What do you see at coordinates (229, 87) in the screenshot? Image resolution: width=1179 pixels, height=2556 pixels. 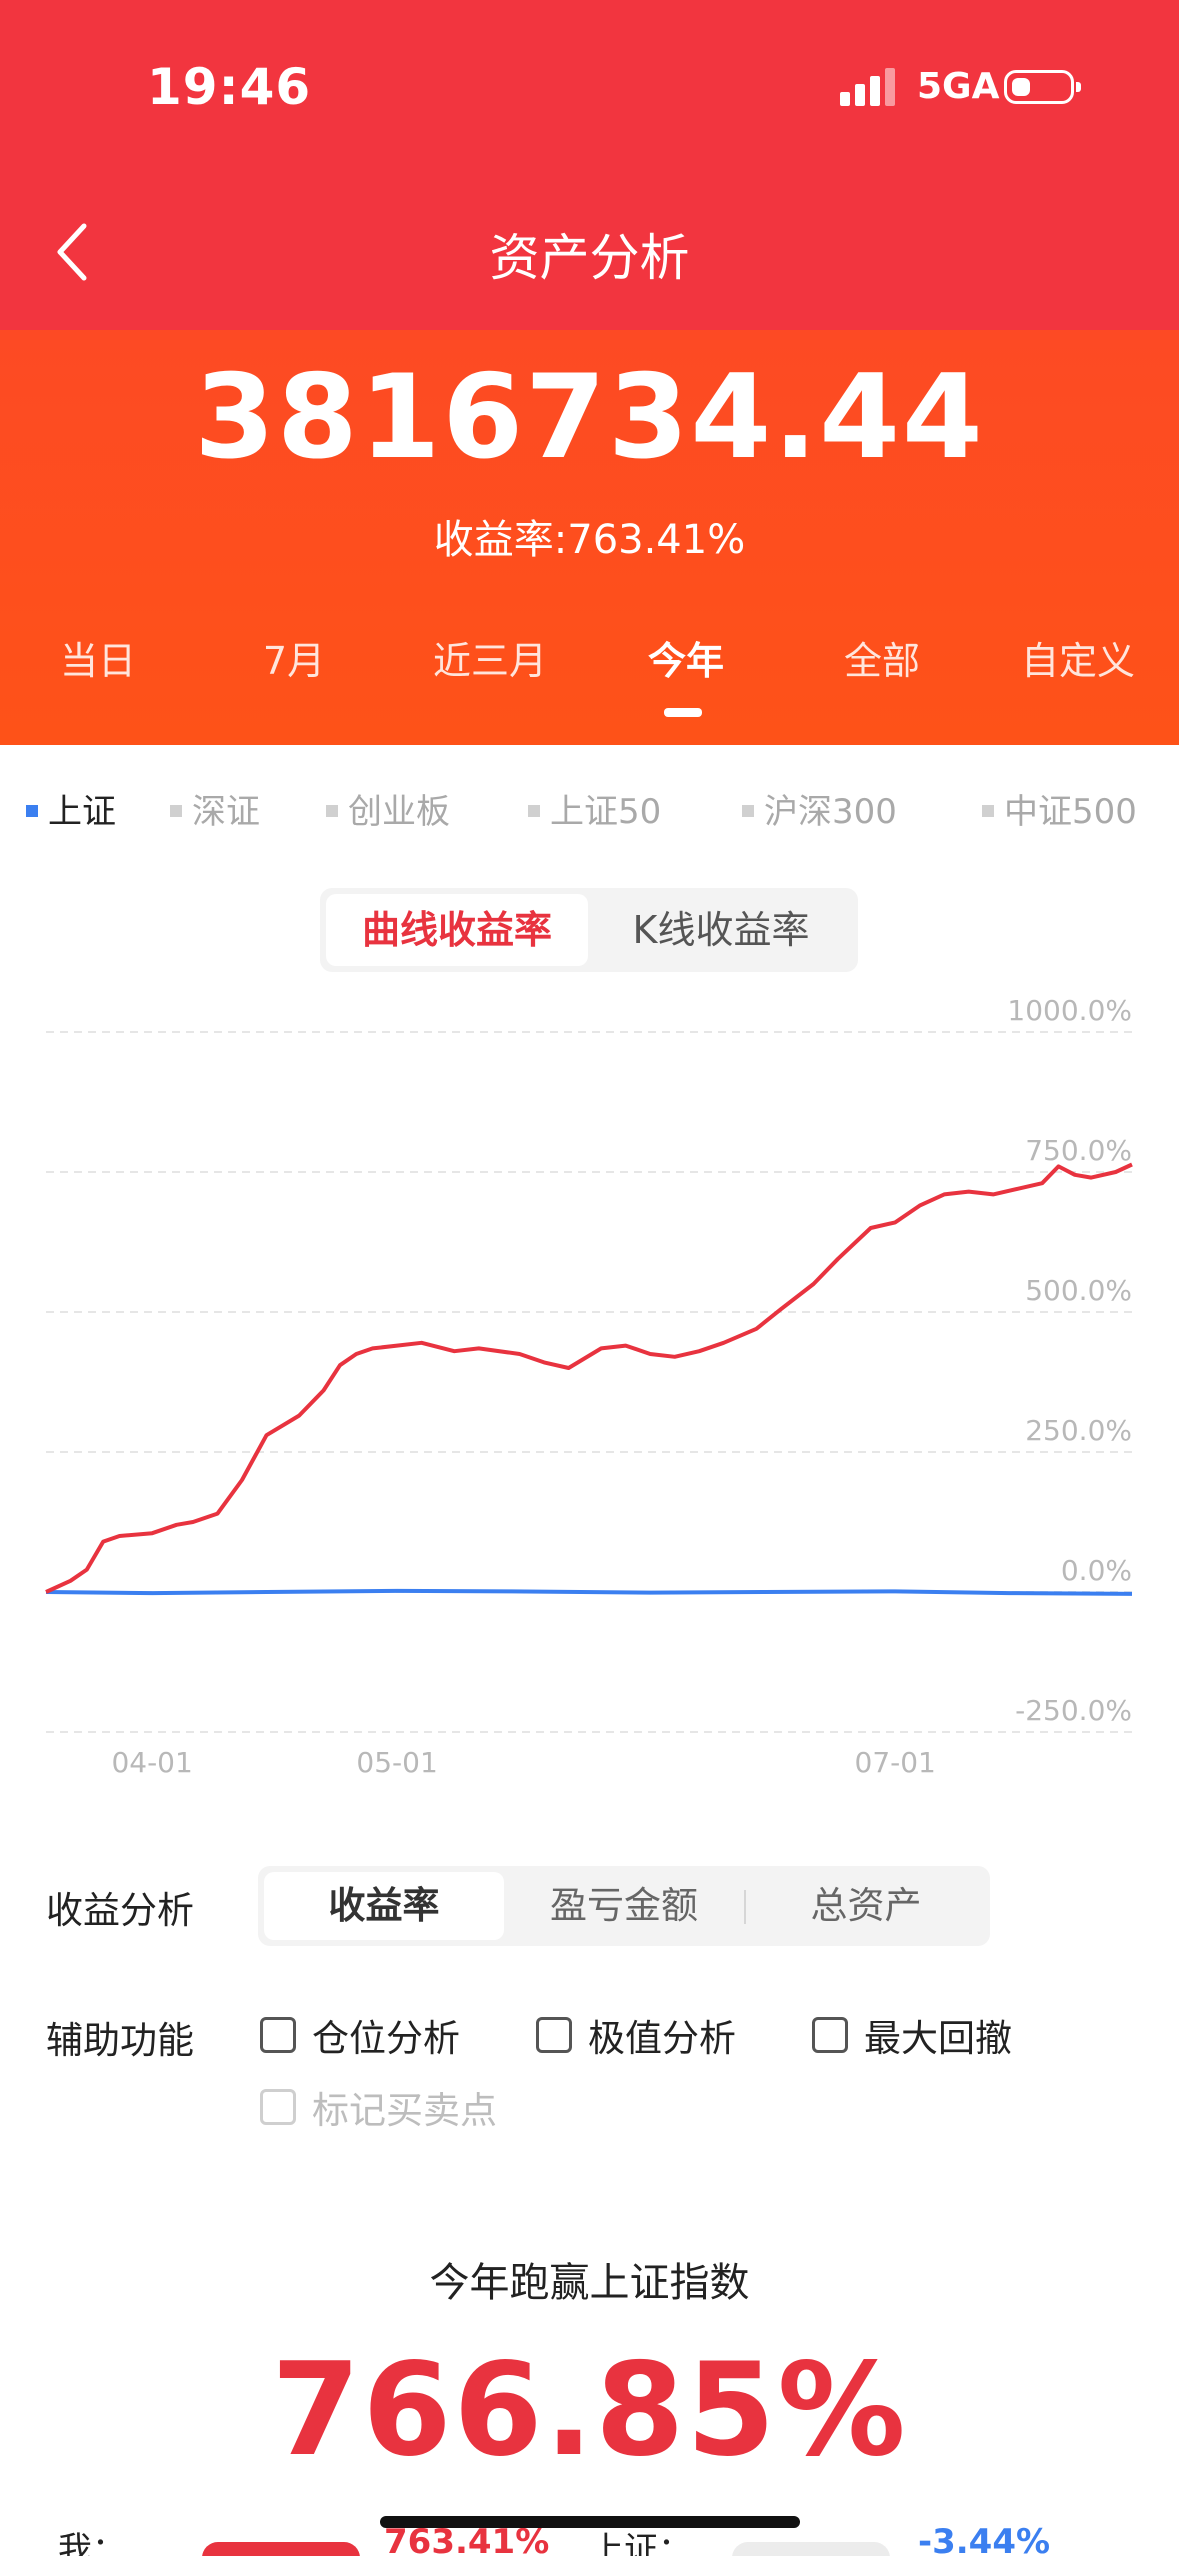 I see `status-time: 19:46` at bounding box center [229, 87].